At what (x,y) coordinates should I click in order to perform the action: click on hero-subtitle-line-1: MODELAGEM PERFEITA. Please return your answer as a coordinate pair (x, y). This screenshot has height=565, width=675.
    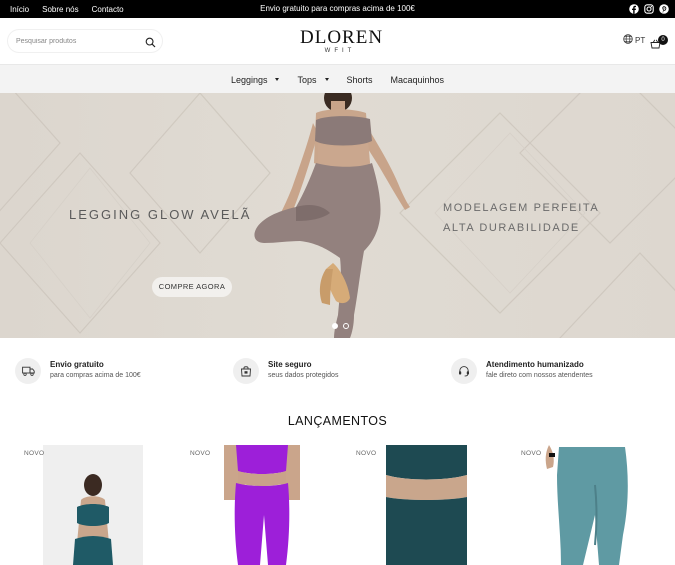
    Looking at the image, I should click on (521, 208).